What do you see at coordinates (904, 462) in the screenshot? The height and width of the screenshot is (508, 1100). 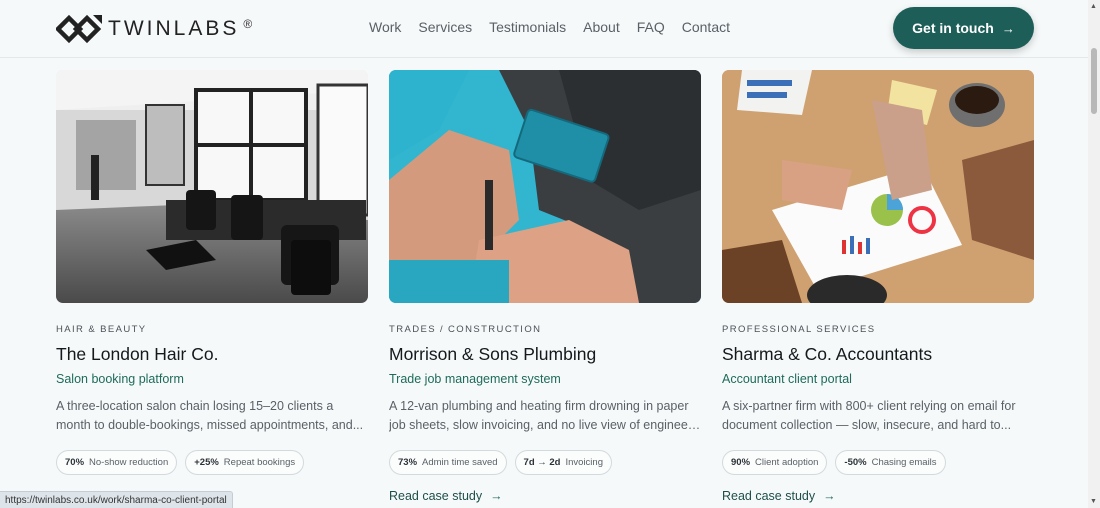 I see `metric-label: Chasing emails` at bounding box center [904, 462].